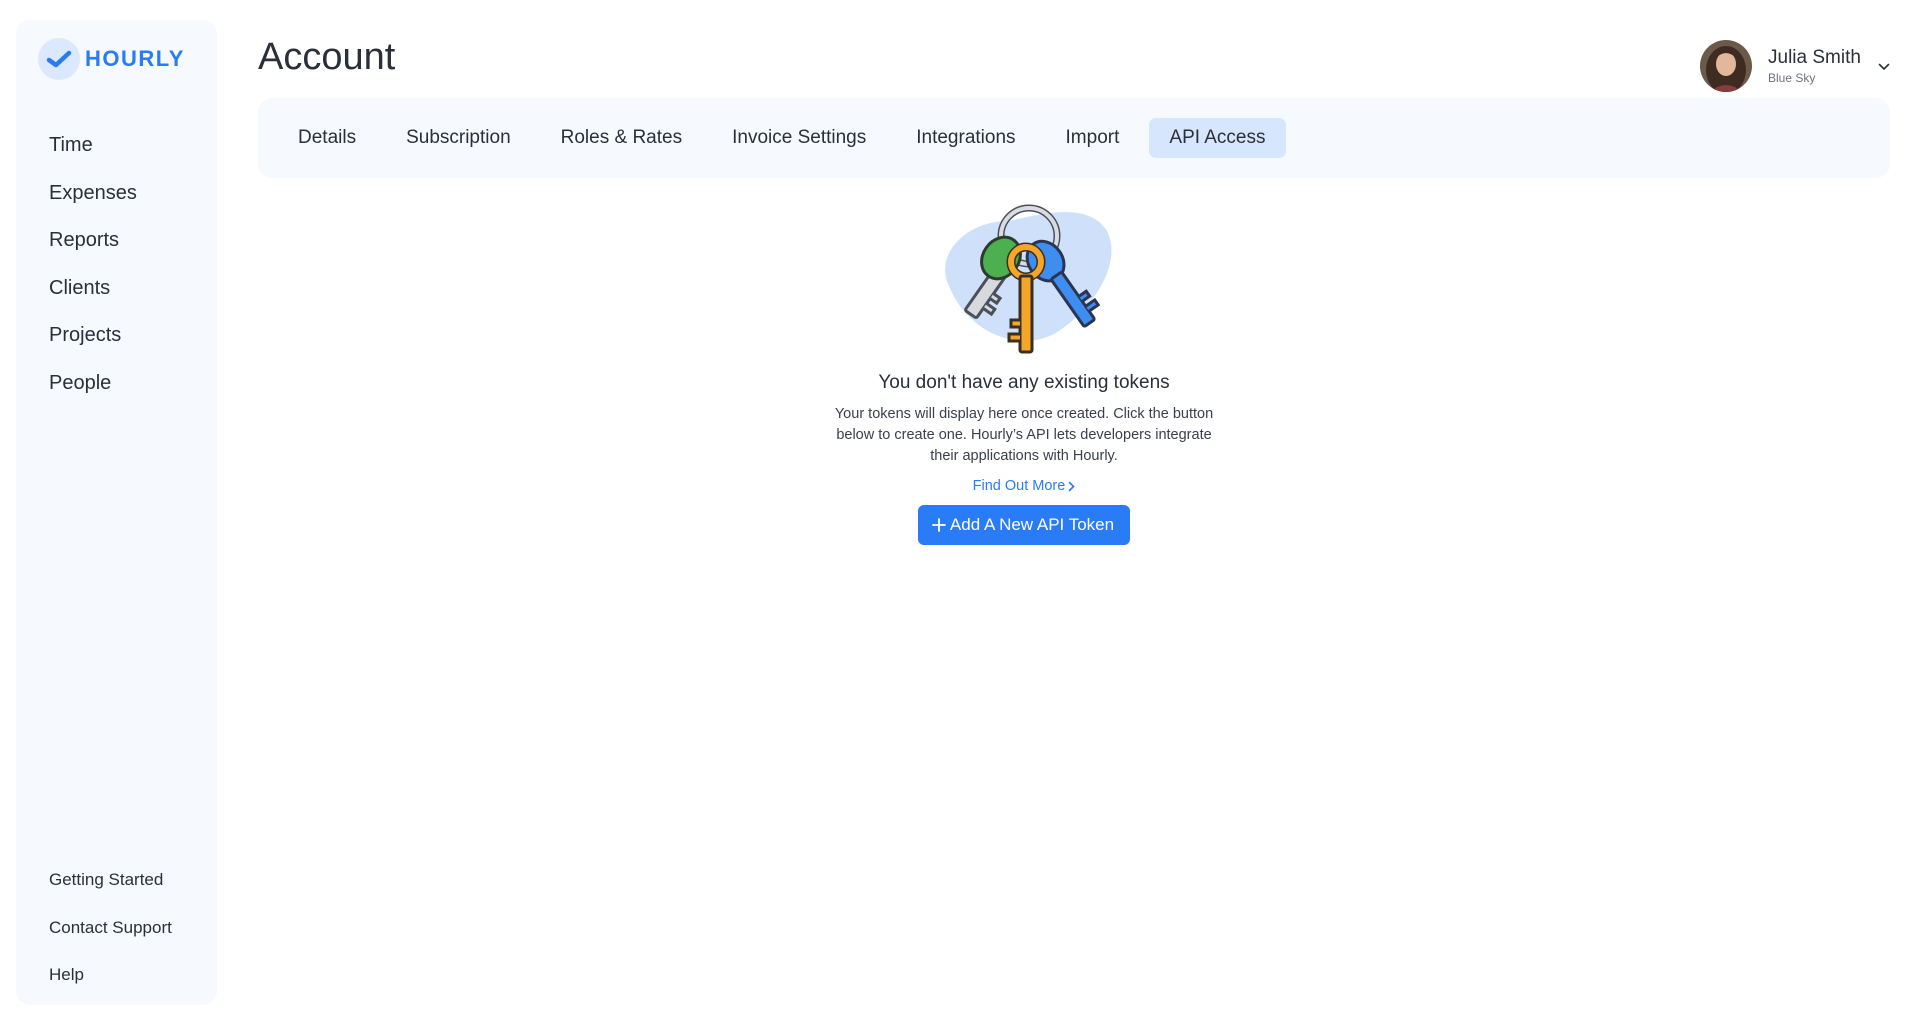 The height and width of the screenshot is (1017, 1920). What do you see at coordinates (1032, 524) in the screenshot?
I see `add-api-token-label: Add A New API Token` at bounding box center [1032, 524].